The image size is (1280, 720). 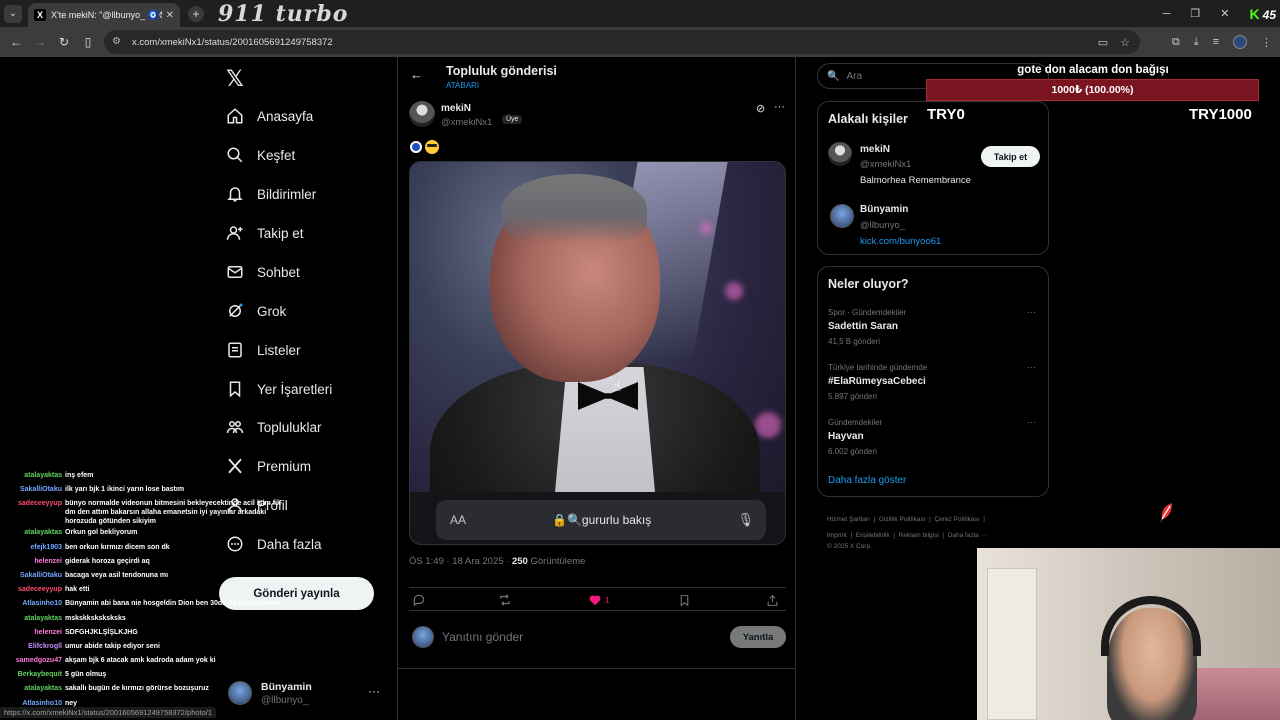 I want to click on nav-communities: Topluluklar, so click(x=274, y=427).